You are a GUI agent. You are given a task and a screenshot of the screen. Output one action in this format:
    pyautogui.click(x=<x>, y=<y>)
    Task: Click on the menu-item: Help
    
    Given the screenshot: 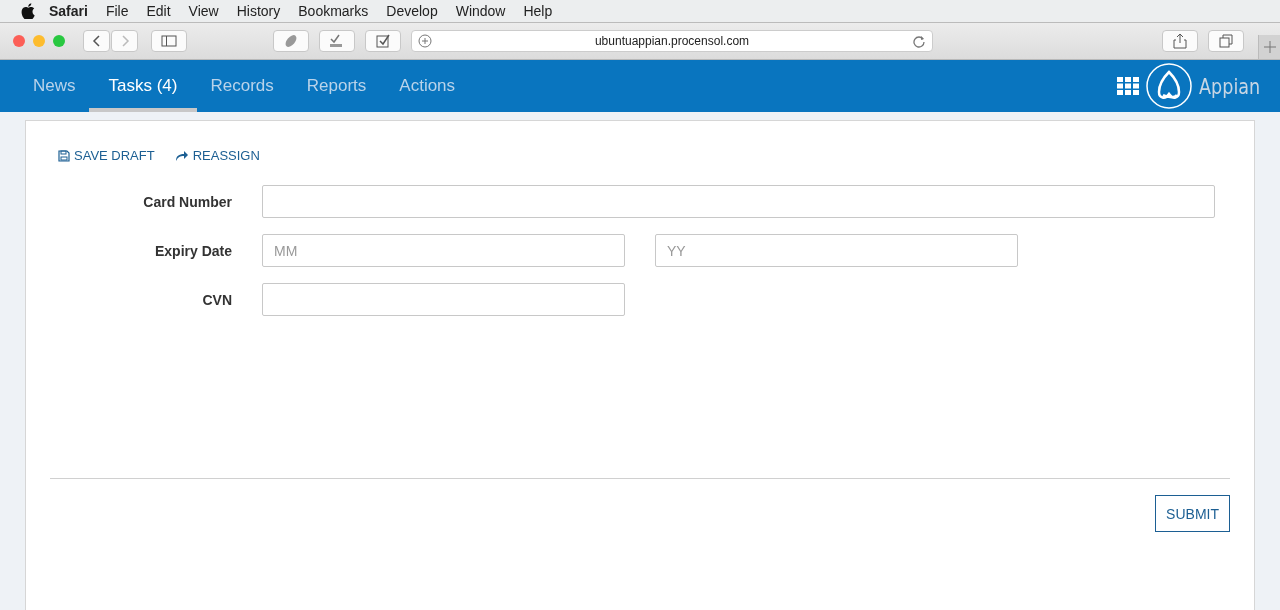 What is the action you would take?
    pyautogui.click(x=538, y=11)
    